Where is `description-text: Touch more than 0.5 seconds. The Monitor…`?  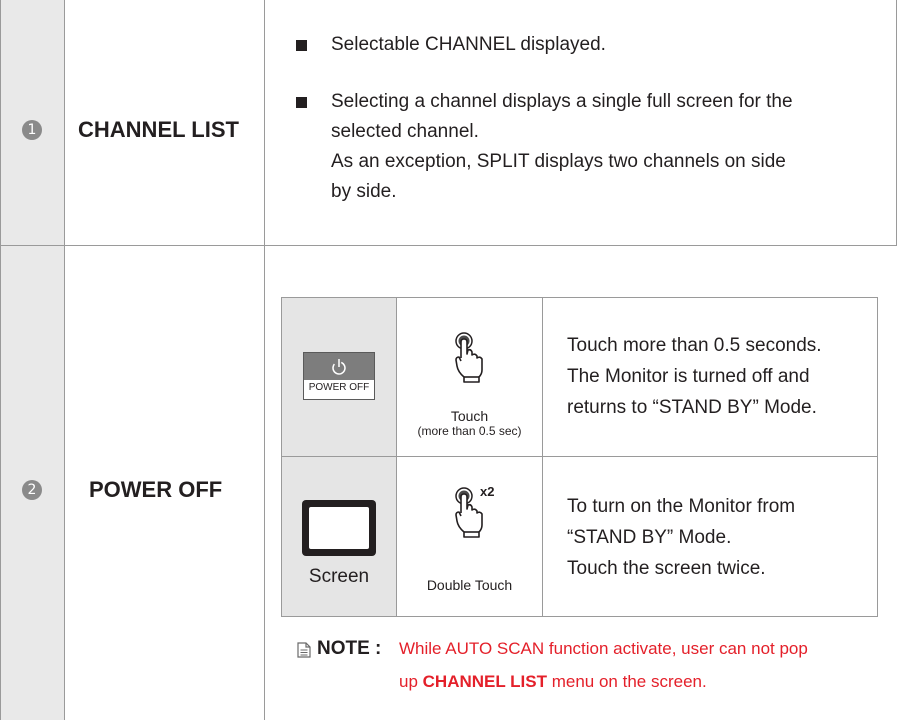 description-text: Touch more than 0.5 seconds. The Monitor… is located at coordinates (694, 376).